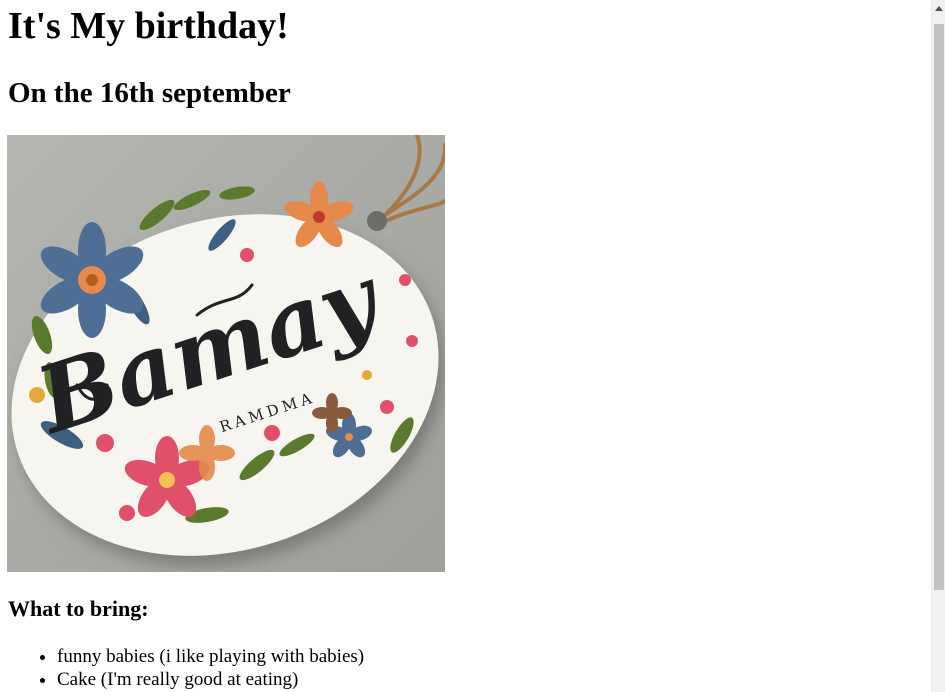 The height and width of the screenshot is (692, 945). I want to click on scroll-up-arrow-icon, so click(938, 8).